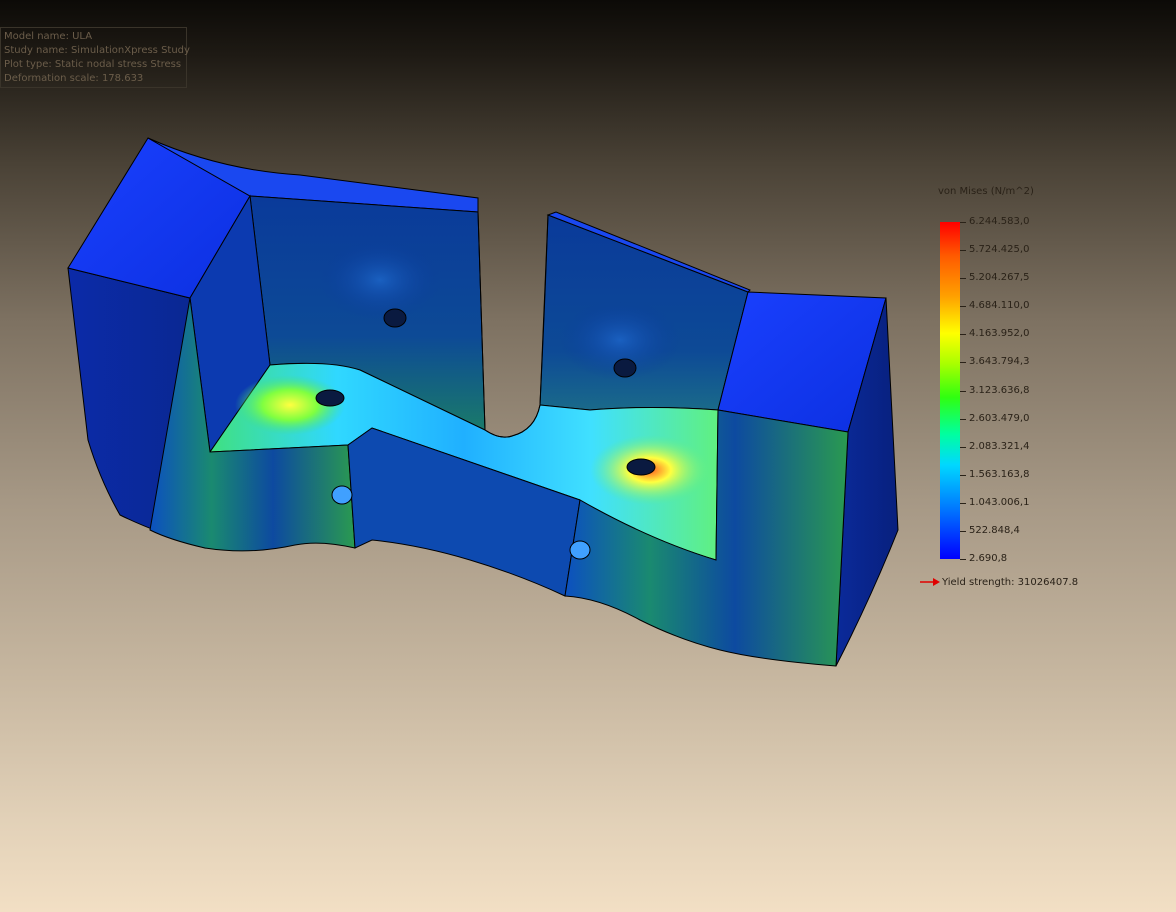  What do you see at coordinates (641, 467) in the screenshot?
I see `hole-floor-right` at bounding box center [641, 467].